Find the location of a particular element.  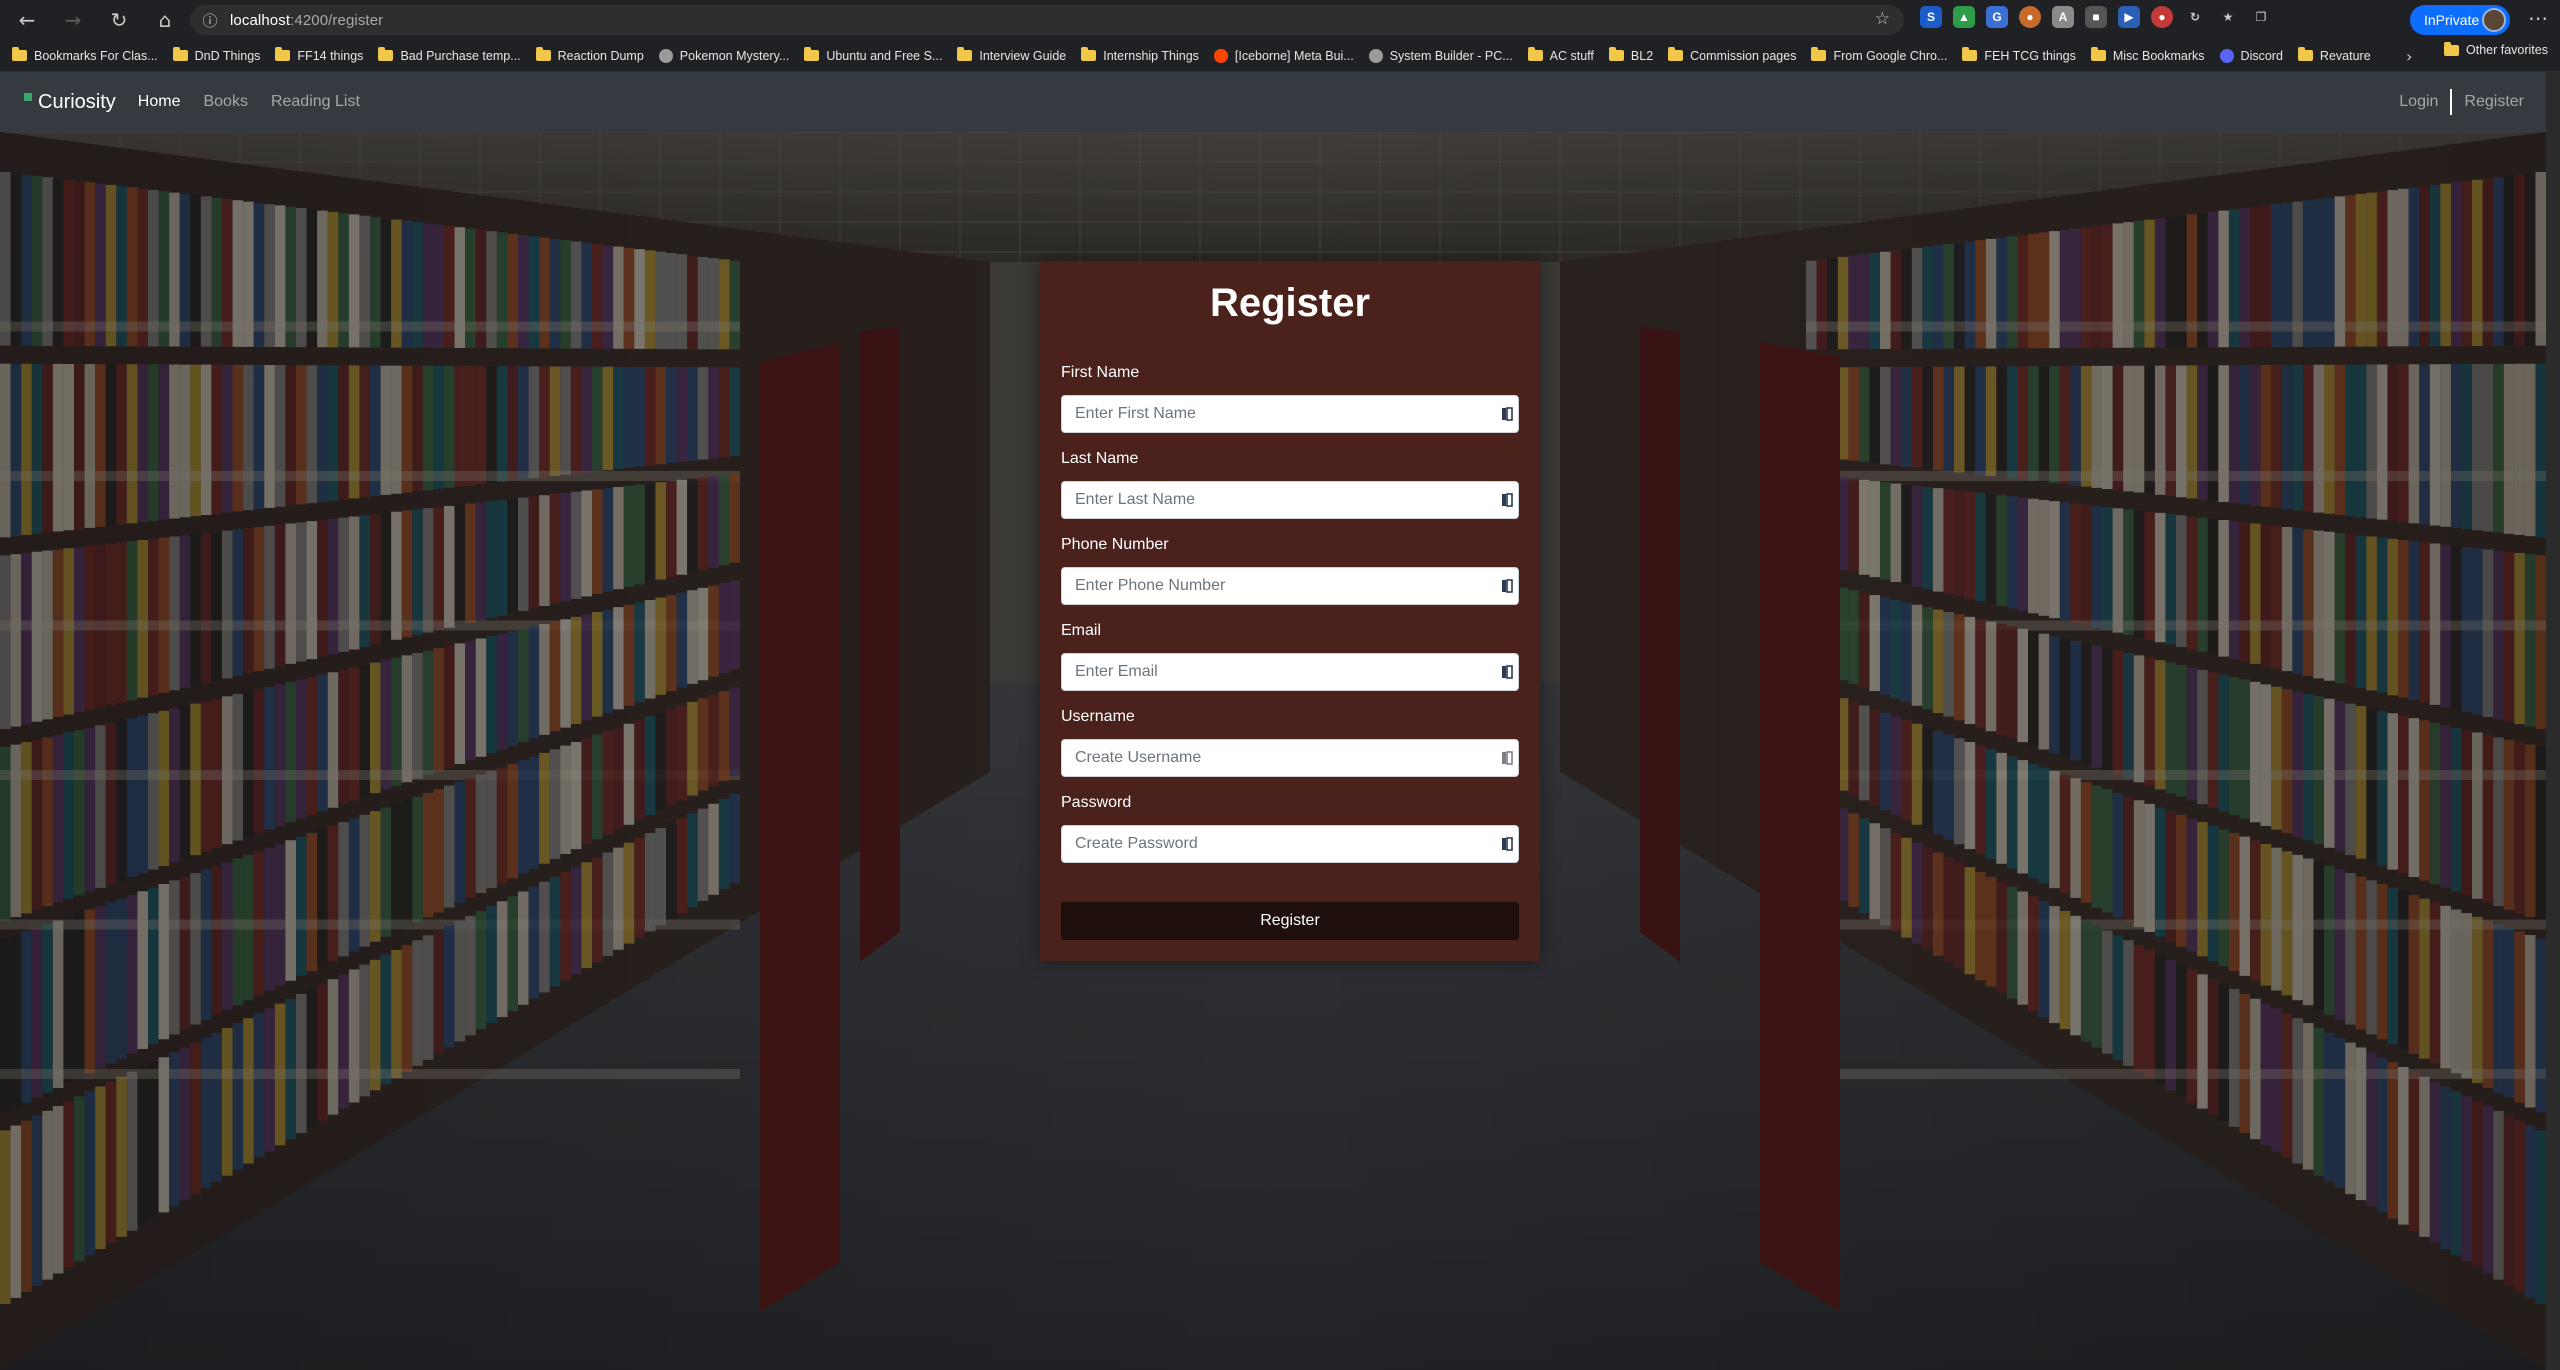

inprivate-label: InPrivate is located at coordinates (2452, 20).